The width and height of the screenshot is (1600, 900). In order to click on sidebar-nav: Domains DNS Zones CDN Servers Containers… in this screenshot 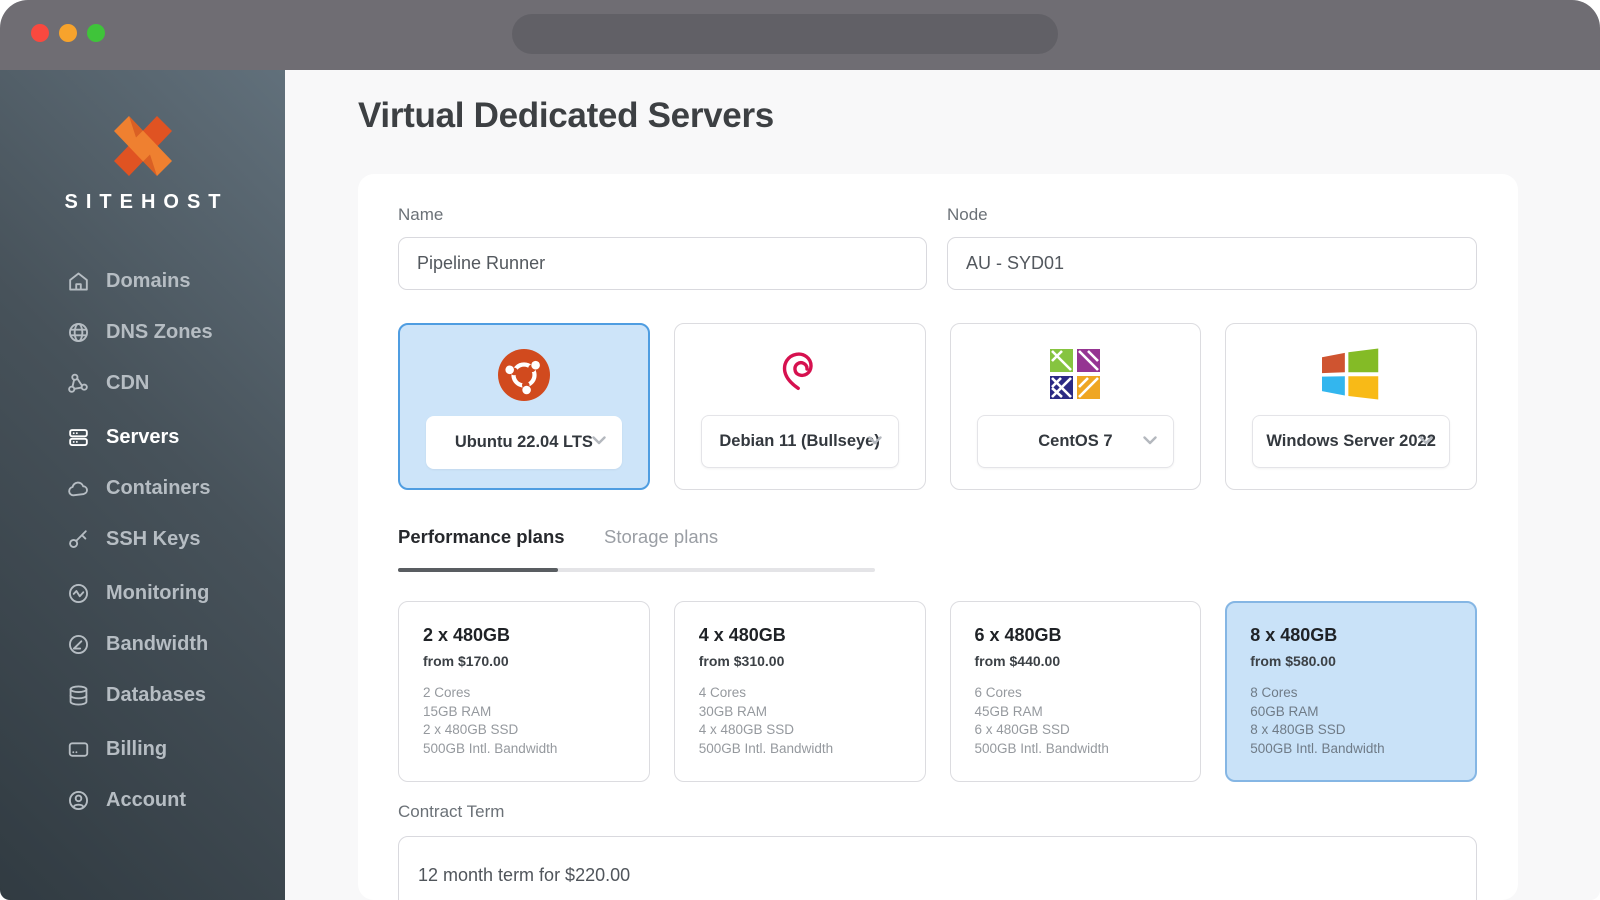, I will do `click(142, 550)`.